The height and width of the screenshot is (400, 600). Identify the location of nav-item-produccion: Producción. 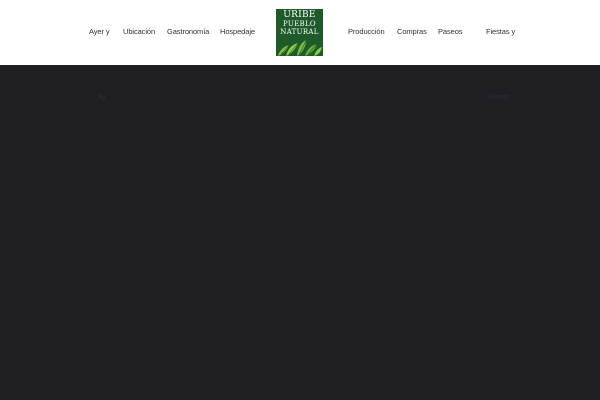
(366, 32).